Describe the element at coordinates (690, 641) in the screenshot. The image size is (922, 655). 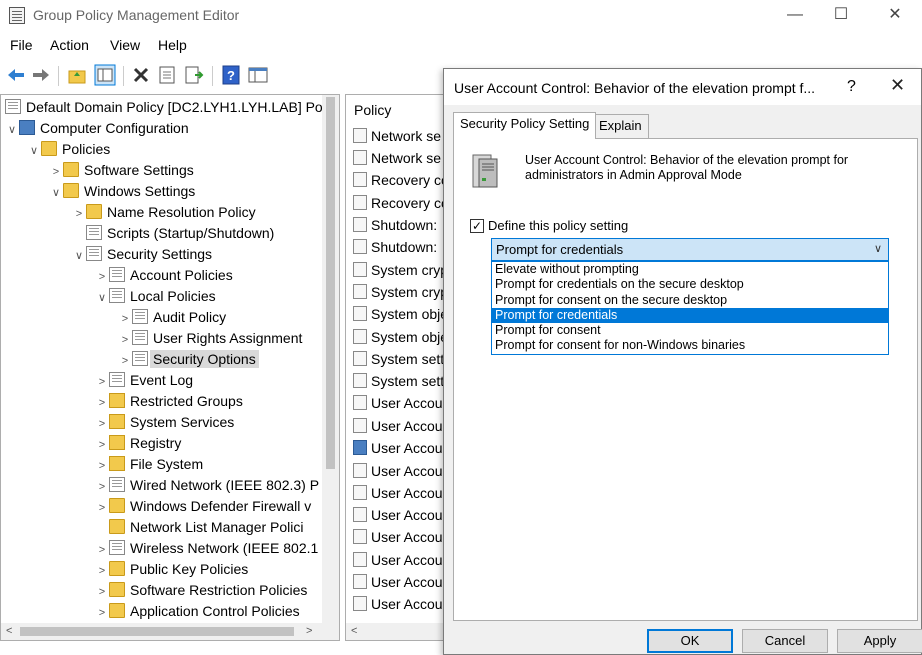
I see `ok-button: OK` at that location.